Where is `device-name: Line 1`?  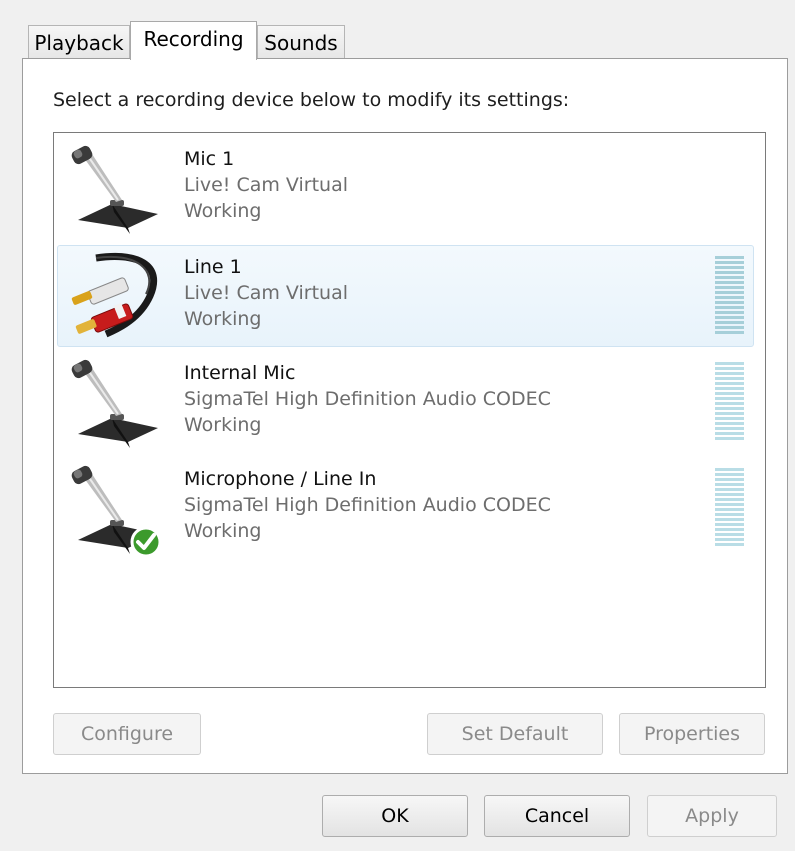
device-name: Line 1 is located at coordinates (213, 267).